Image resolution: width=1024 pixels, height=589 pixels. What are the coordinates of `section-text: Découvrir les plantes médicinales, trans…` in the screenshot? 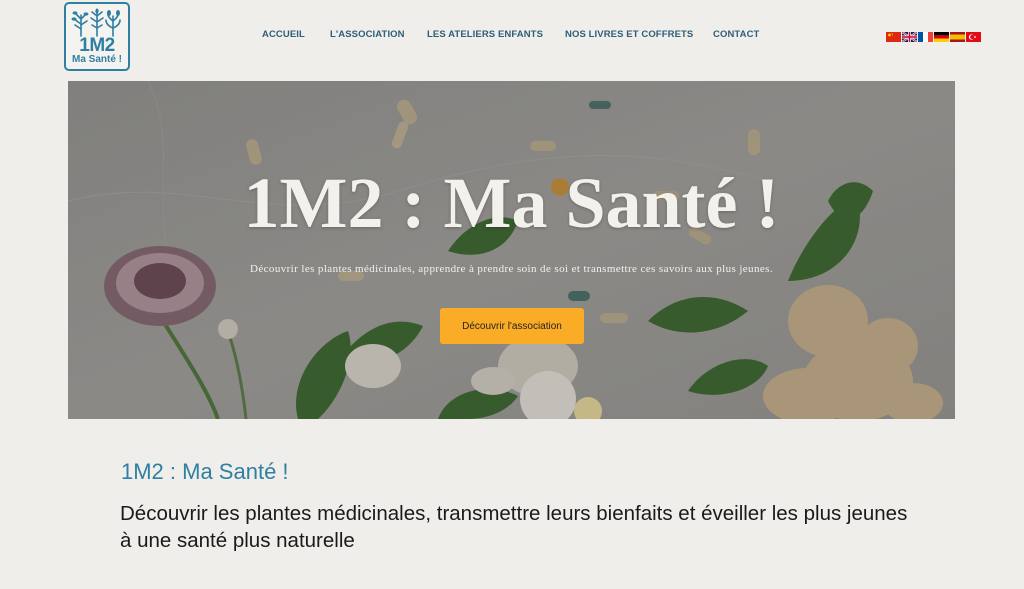 It's located at (514, 527).